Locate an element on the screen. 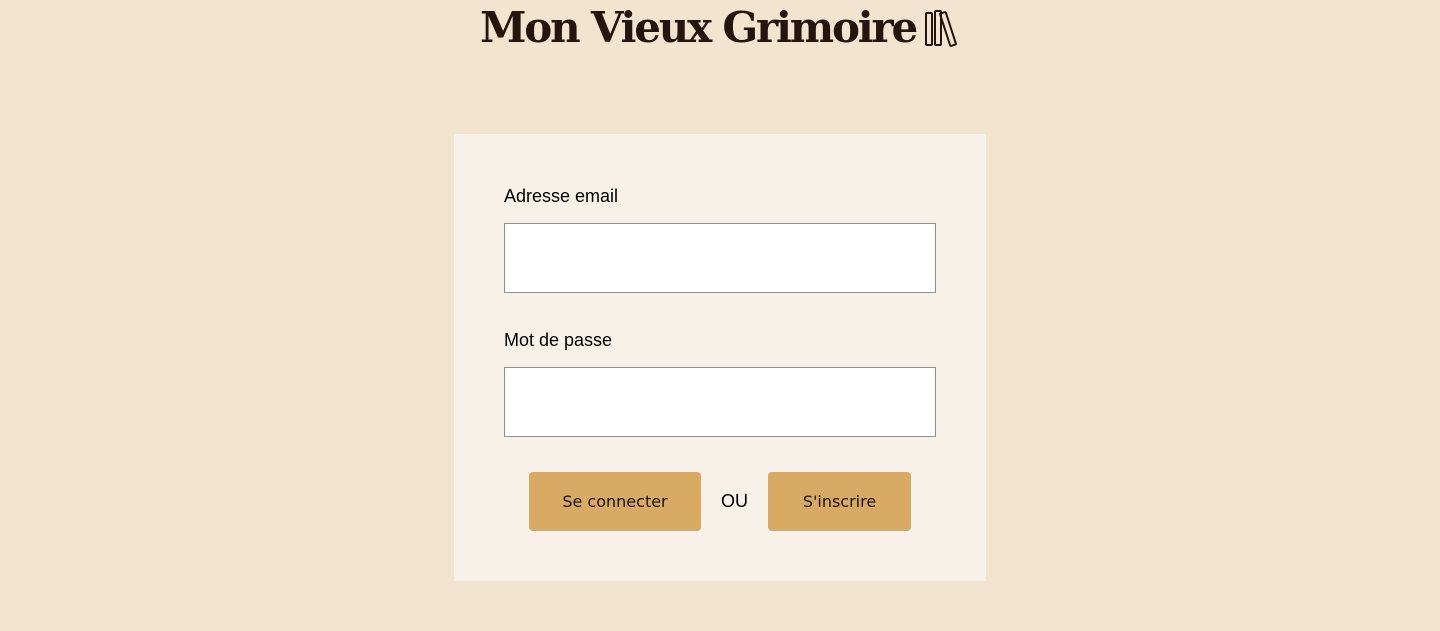 The height and width of the screenshot is (631, 1440). email-label: Adresse email is located at coordinates (561, 196).